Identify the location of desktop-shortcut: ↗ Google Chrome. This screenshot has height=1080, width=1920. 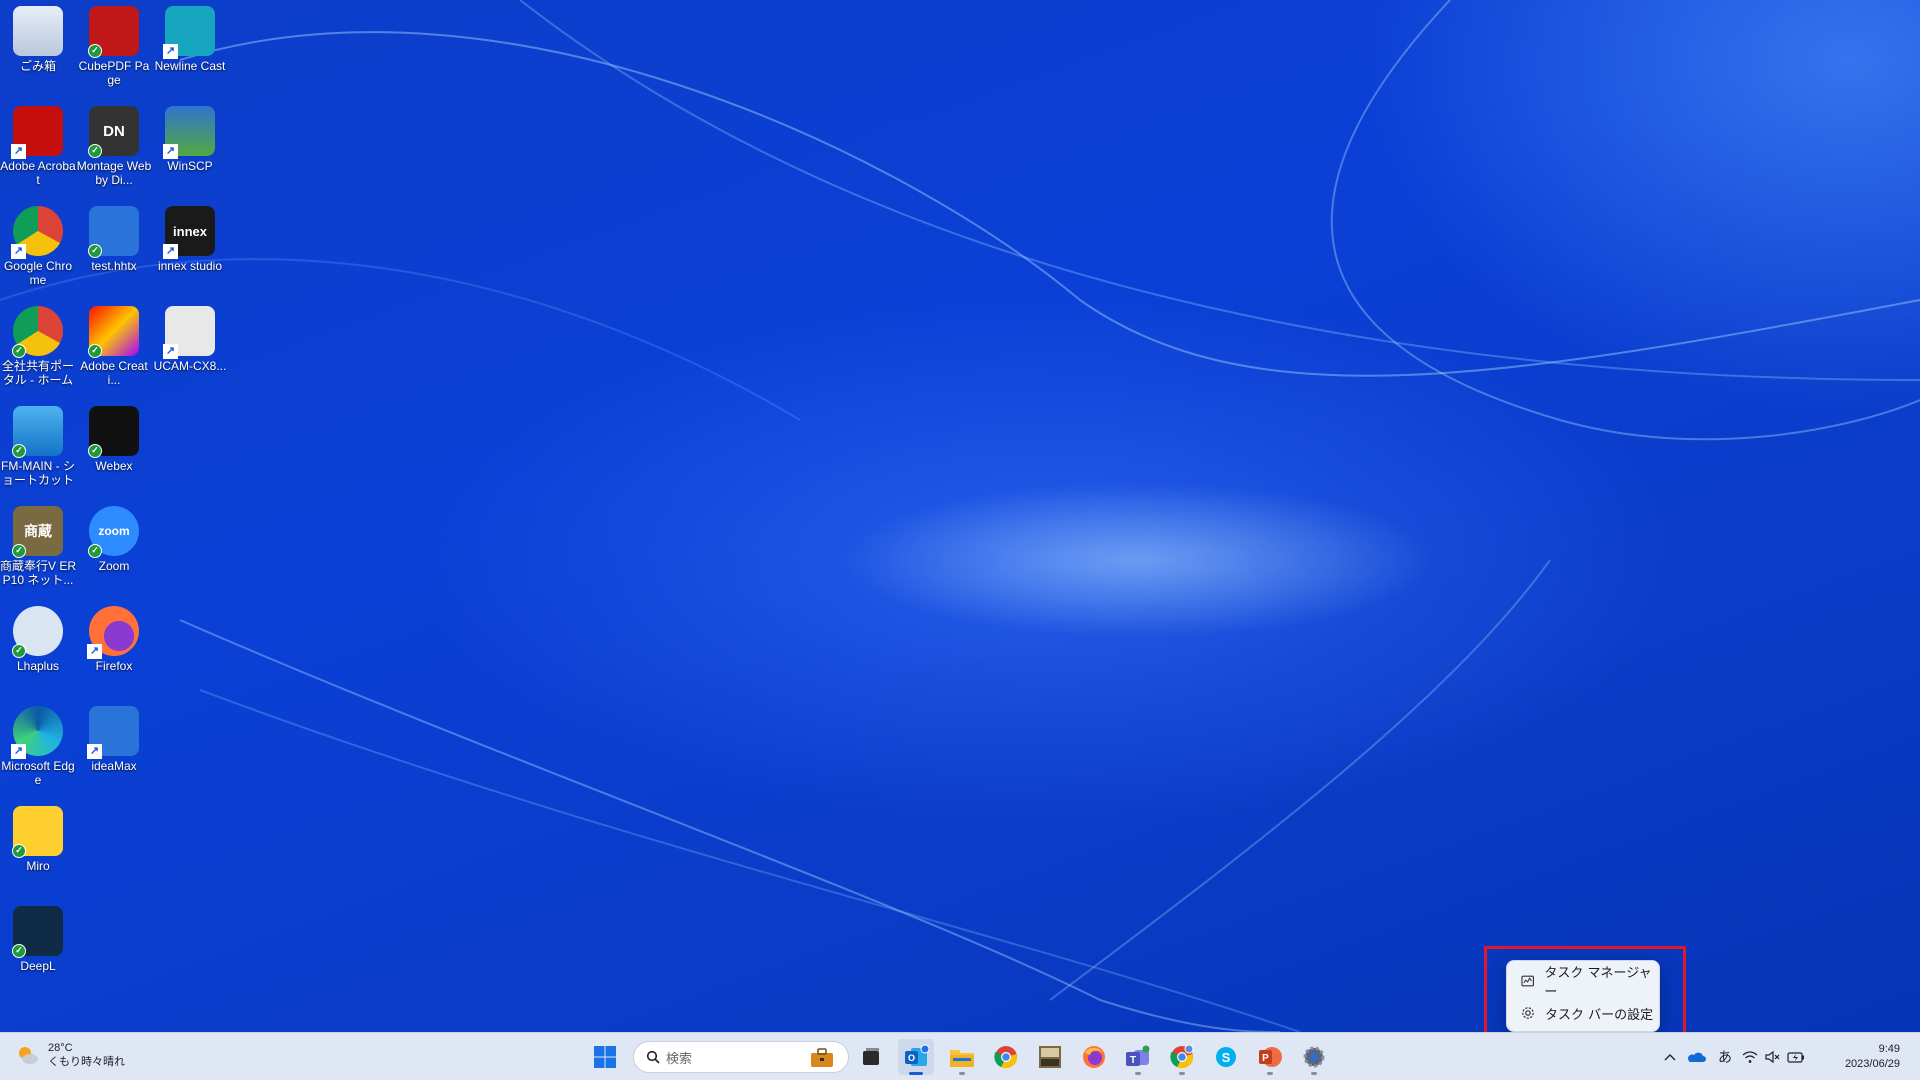
(38, 254).